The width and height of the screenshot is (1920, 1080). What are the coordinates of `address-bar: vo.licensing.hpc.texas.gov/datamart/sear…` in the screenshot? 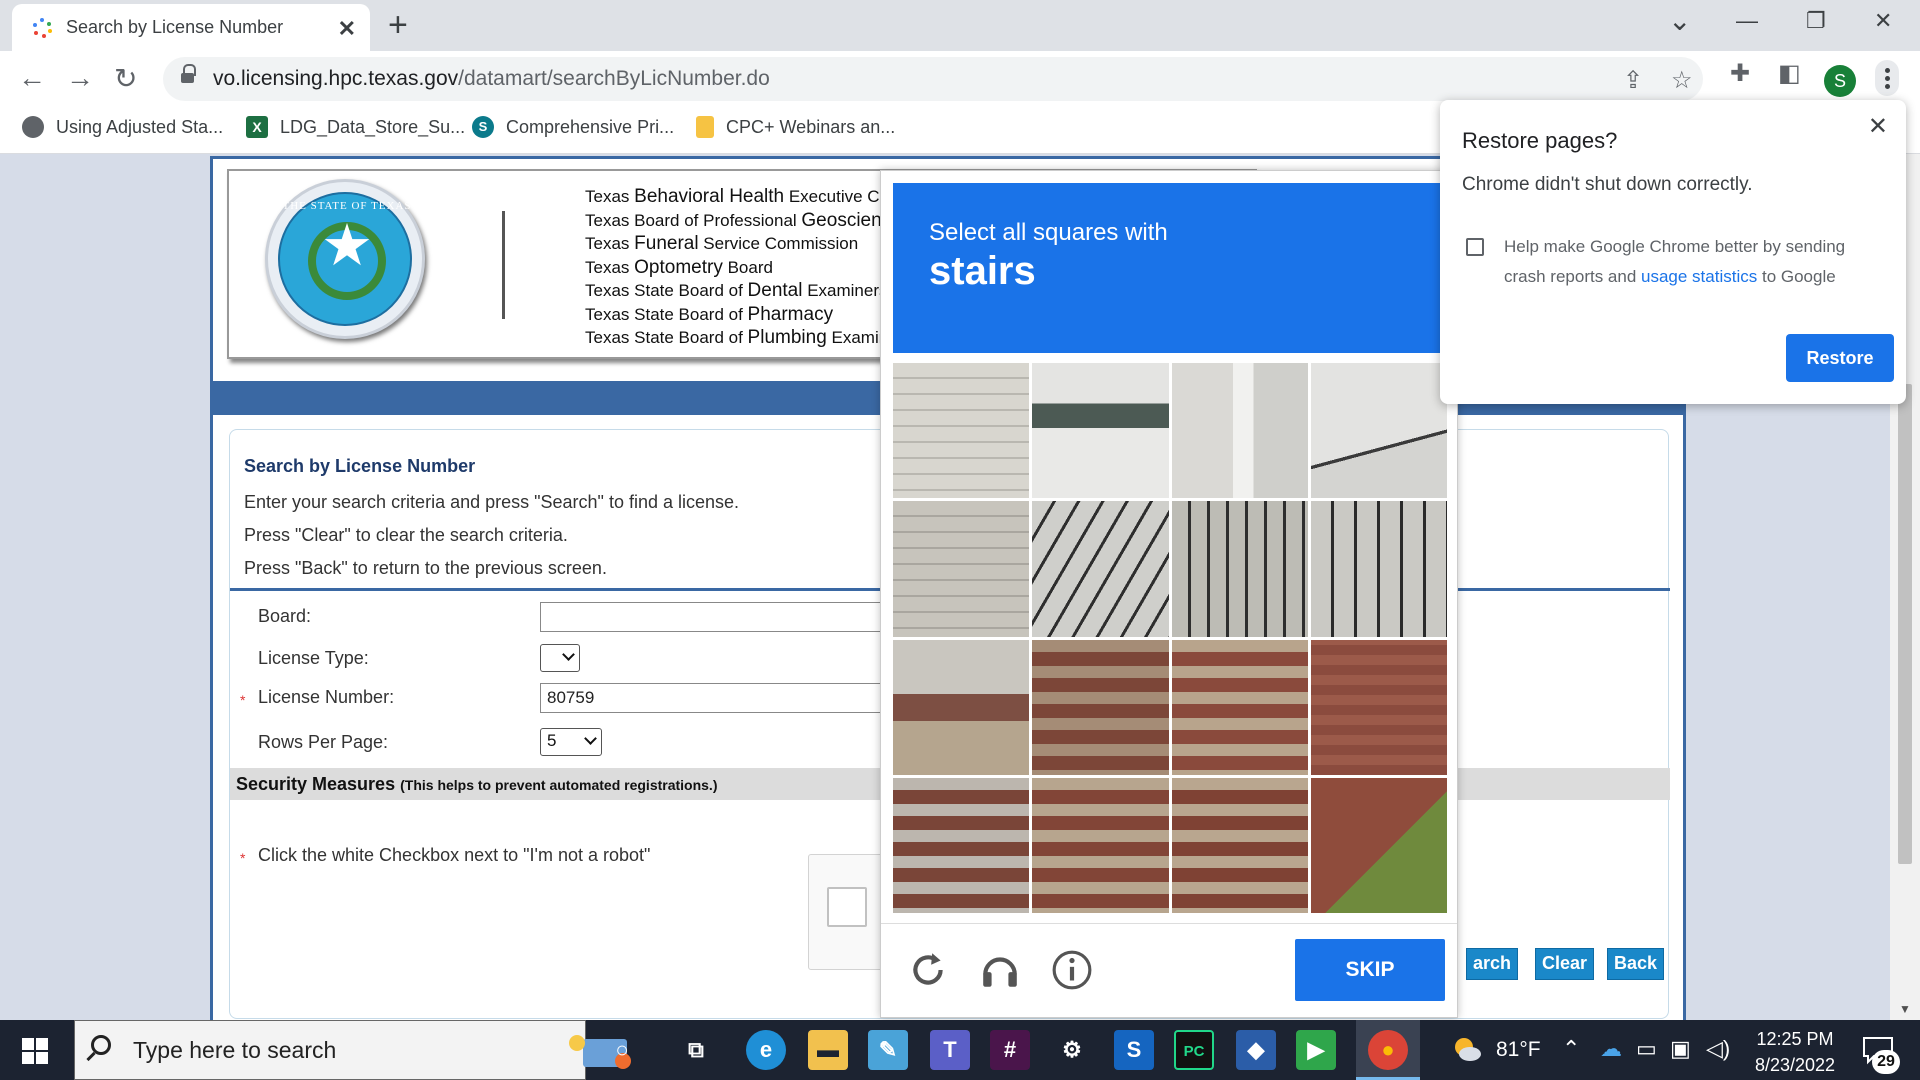 It's located at (933, 79).